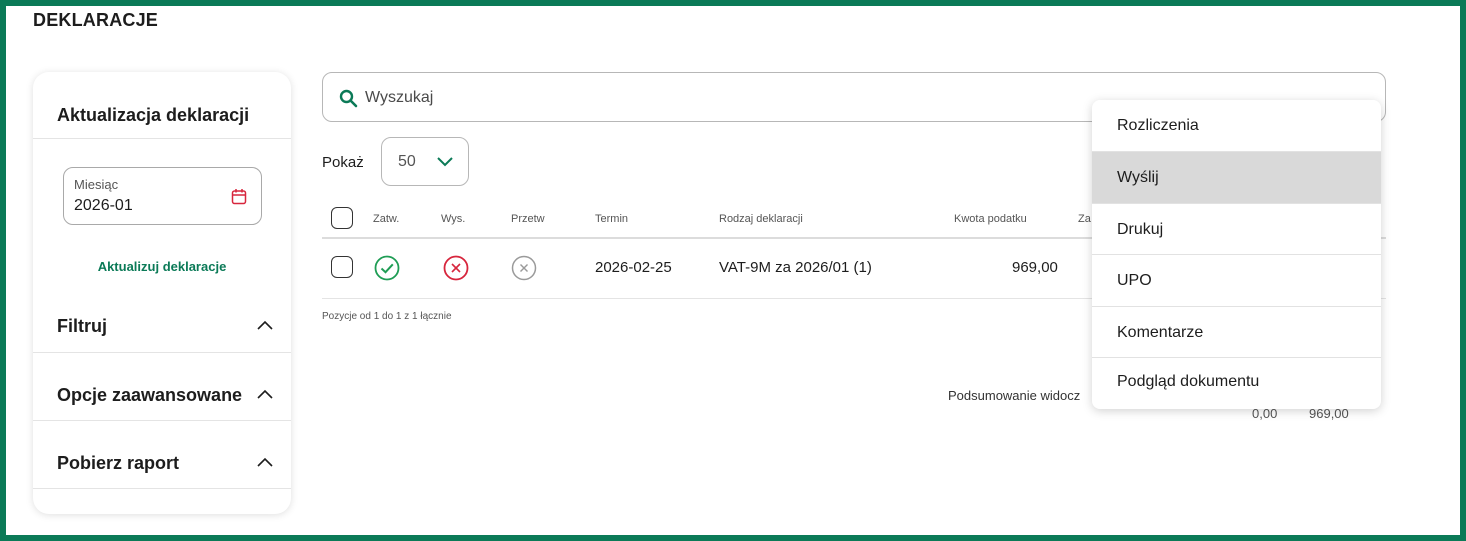  What do you see at coordinates (150, 395) in the screenshot?
I see `section-label: Opcje zaawansowane` at bounding box center [150, 395].